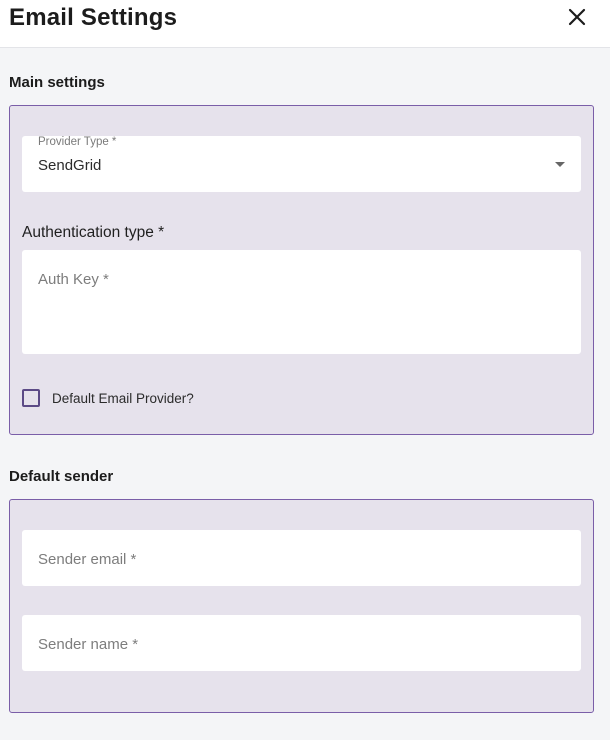 The width and height of the screenshot is (610, 740). What do you see at coordinates (31, 398) in the screenshot?
I see `default-provider-checkbox` at bounding box center [31, 398].